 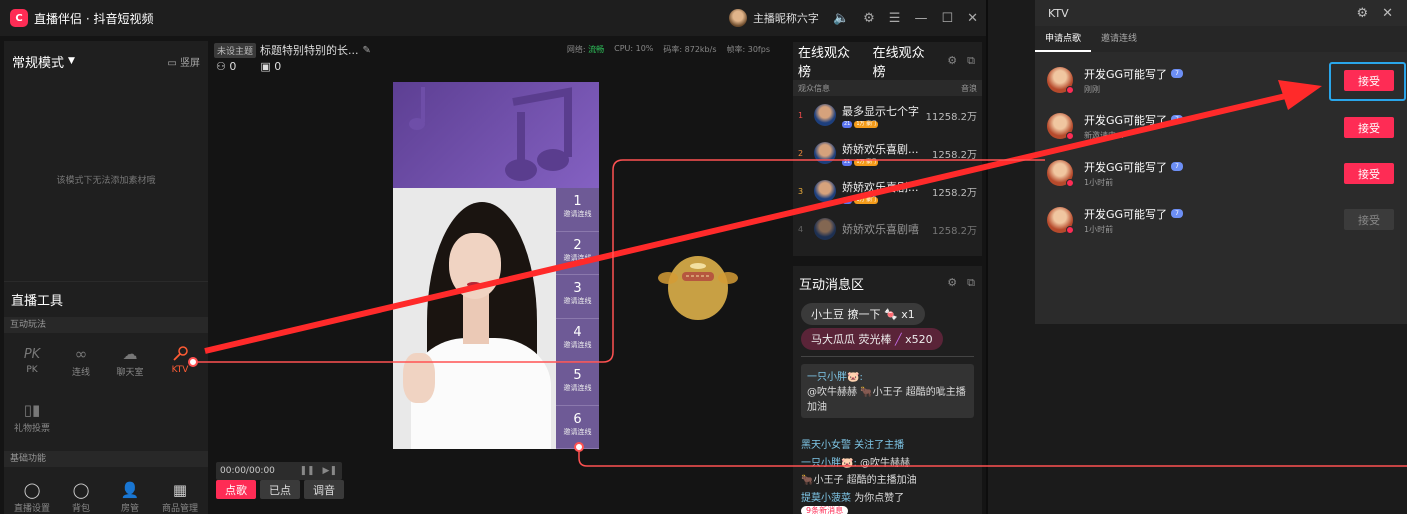 I want to click on live-preview: 1 邀请连线 2 邀请连线 3 邀请连线 4 邀请连线 5 邀请连线 6 邀请连线, so click(x=496, y=265).